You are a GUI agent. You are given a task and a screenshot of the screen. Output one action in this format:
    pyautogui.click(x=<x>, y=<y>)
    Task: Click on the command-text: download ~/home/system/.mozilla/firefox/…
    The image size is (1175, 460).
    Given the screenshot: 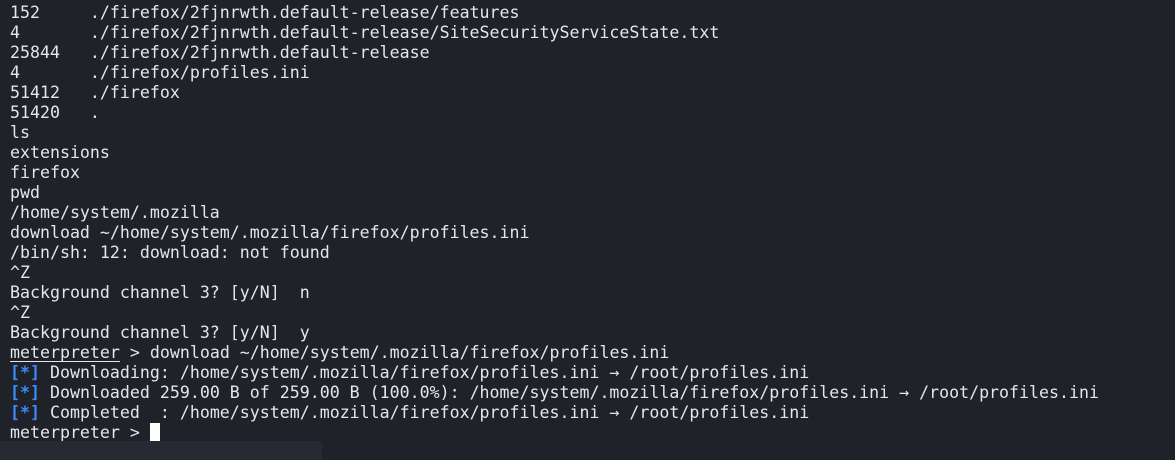 What is the action you would take?
    pyautogui.click(x=409, y=352)
    